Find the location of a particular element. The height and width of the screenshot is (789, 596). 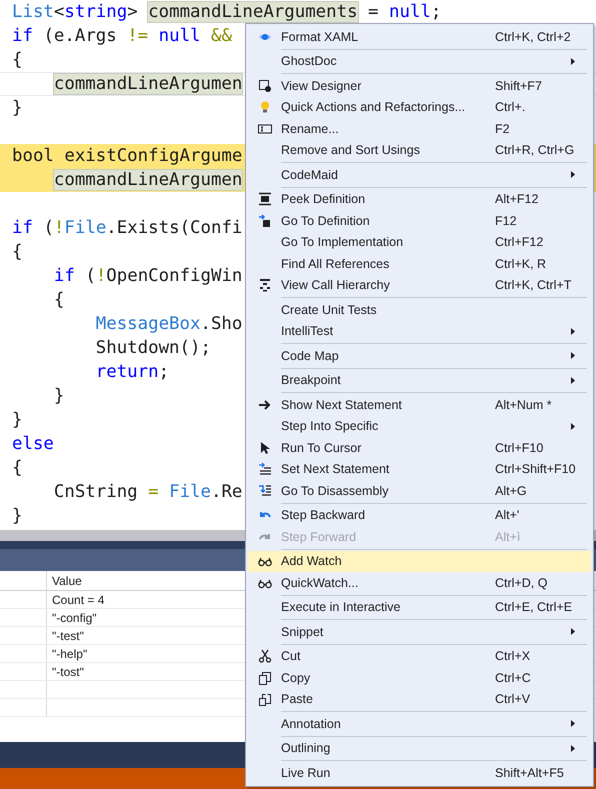

code-line: Shutdown(); is located at coordinates (152, 348).